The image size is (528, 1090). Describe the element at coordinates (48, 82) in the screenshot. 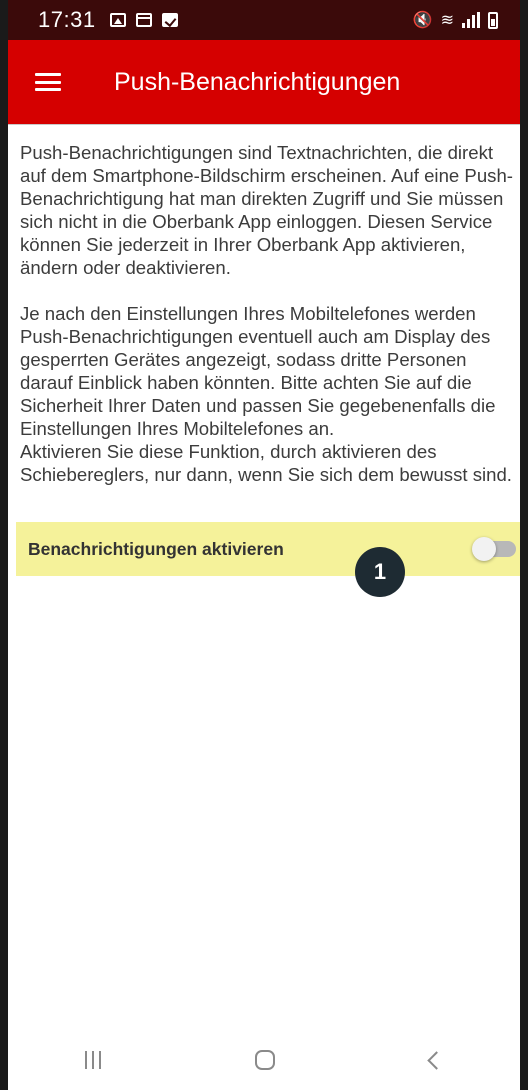

I see `hamburger-menu-icon` at that location.